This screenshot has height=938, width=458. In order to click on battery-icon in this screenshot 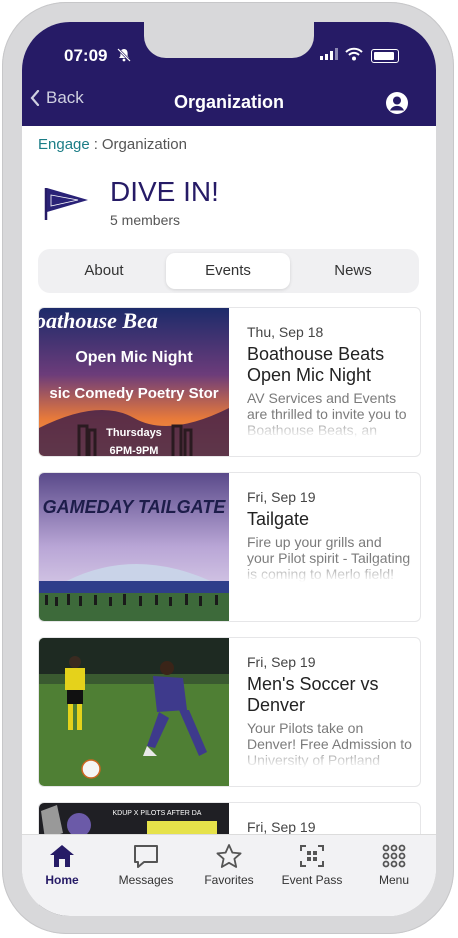, I will do `click(385, 56)`.